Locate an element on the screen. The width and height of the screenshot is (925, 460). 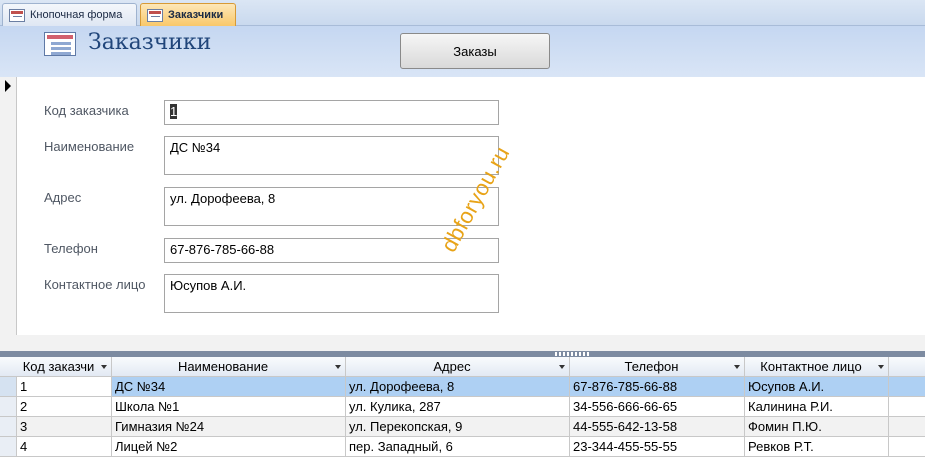
column-header-label: Адрес is located at coordinates (452, 366).